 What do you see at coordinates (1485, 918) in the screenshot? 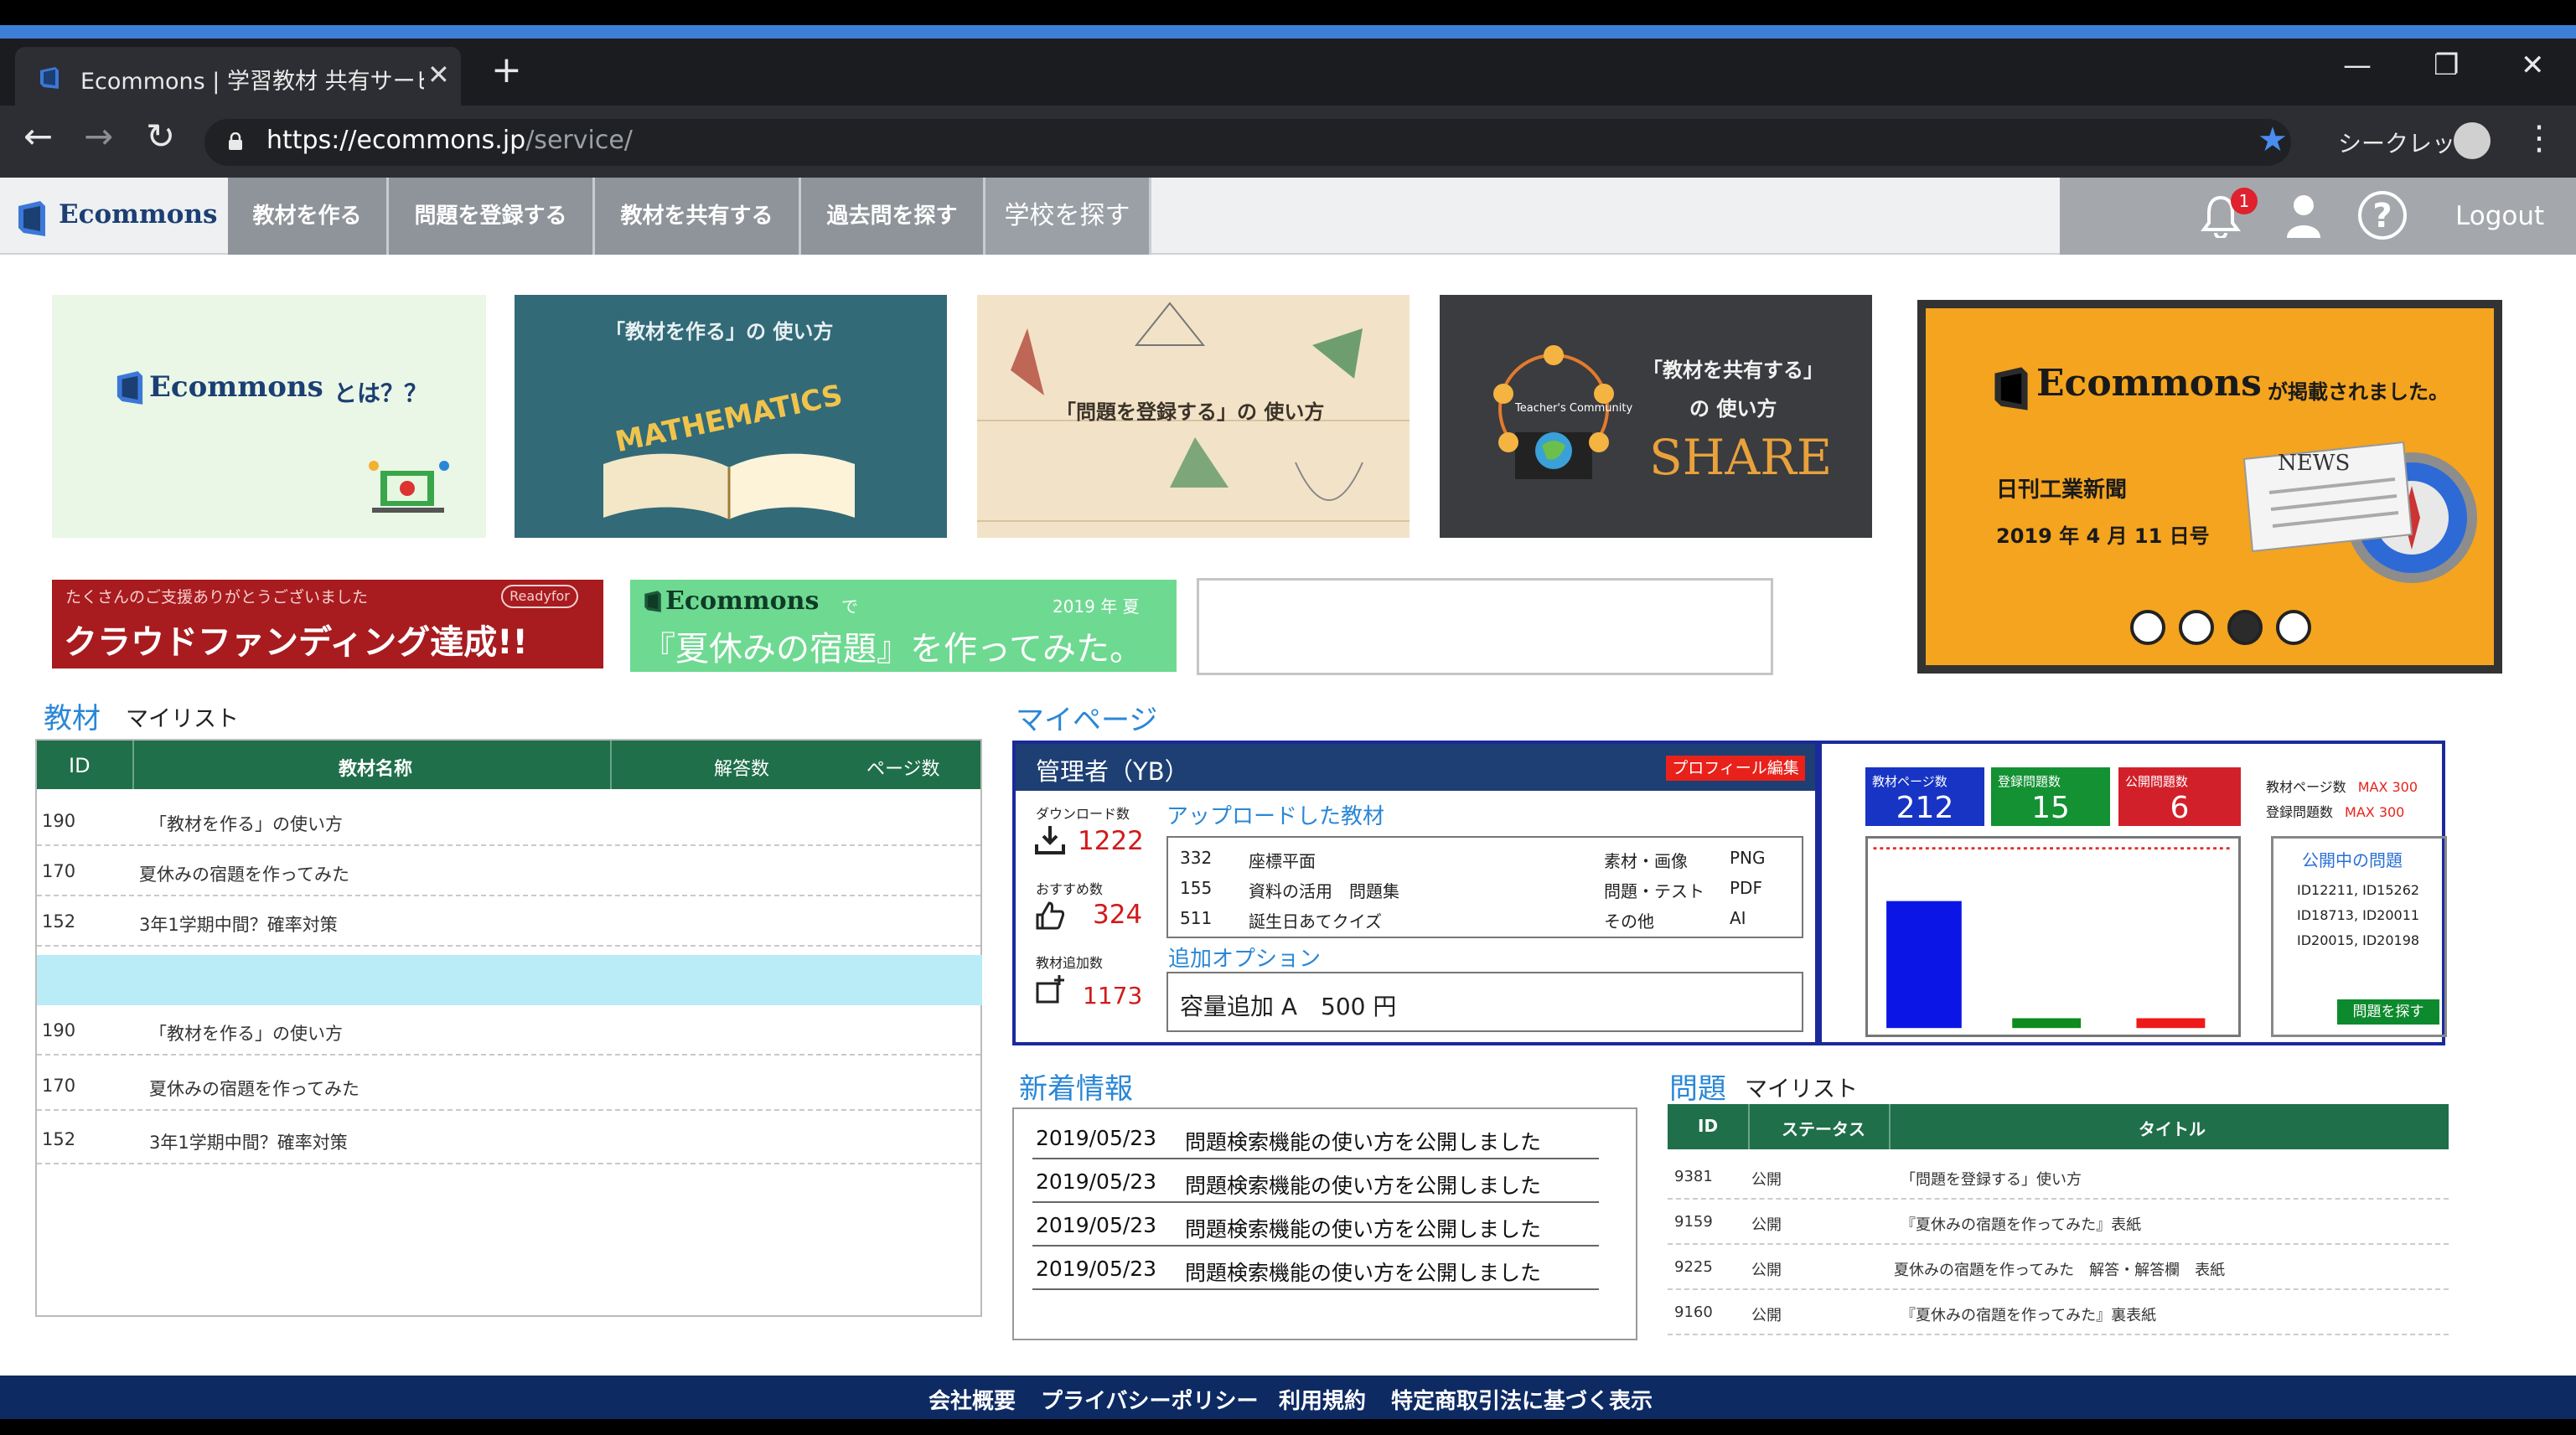
I see `uploaded-row: 511 誕生日あてクイズ その他 AI` at bounding box center [1485, 918].